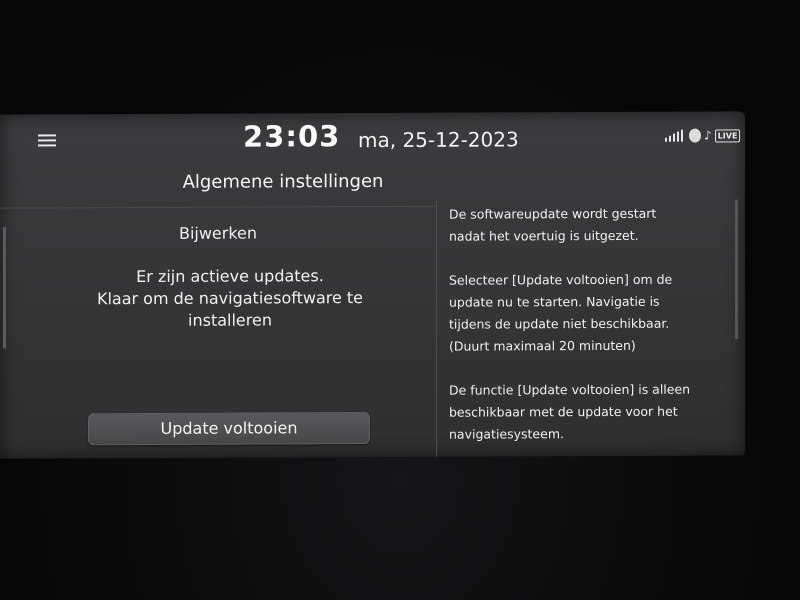  I want to click on info-line: De softwareupdate wordt gestart, so click(553, 213).